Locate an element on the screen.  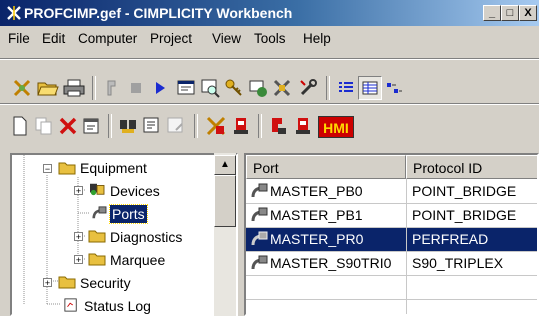
dynamic-config-icon is located at coordinates (278, 126).